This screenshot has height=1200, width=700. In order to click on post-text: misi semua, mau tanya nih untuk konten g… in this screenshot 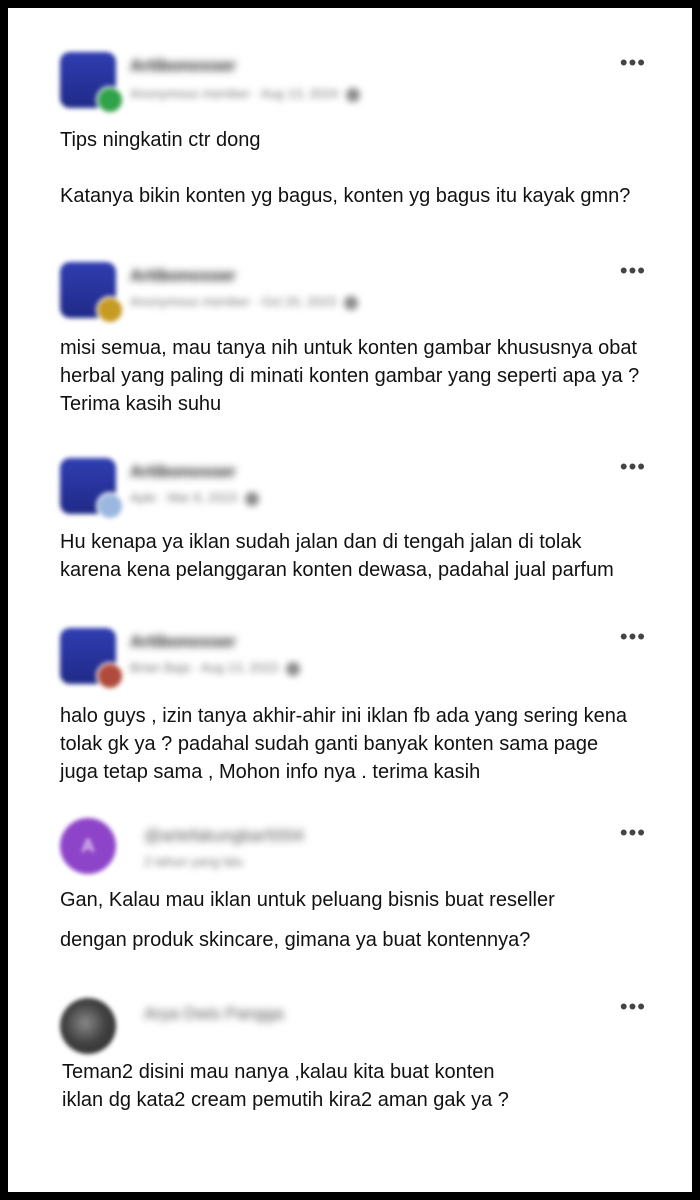, I will do `click(350, 376)`.